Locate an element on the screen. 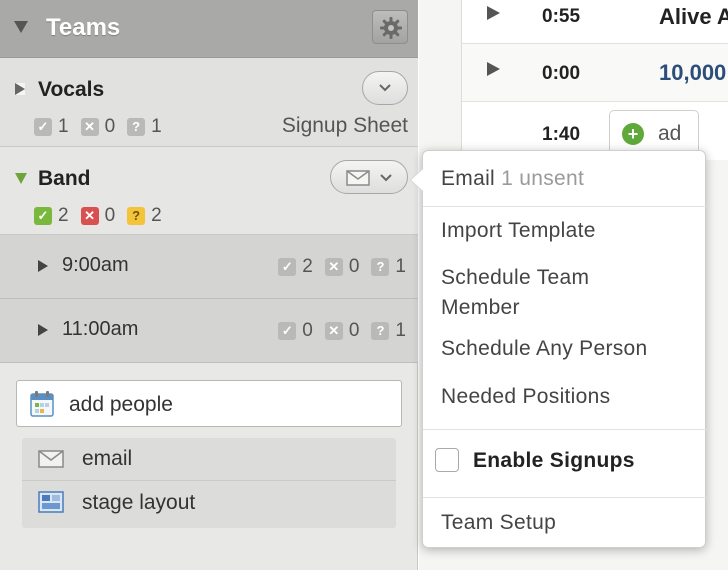  menu-pointer is located at coordinates (417, 180).